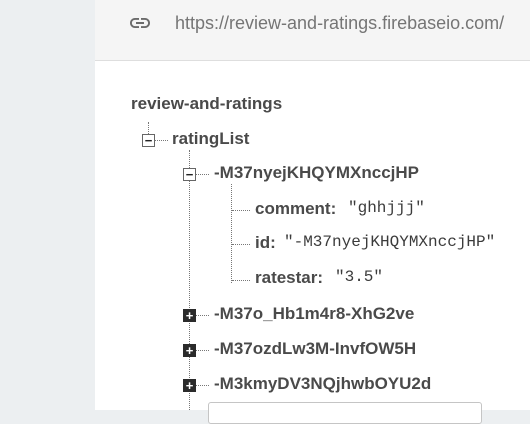  Describe the element at coordinates (148, 140) in the screenshot. I see `collapse-toggle-ratinglist: −` at that location.